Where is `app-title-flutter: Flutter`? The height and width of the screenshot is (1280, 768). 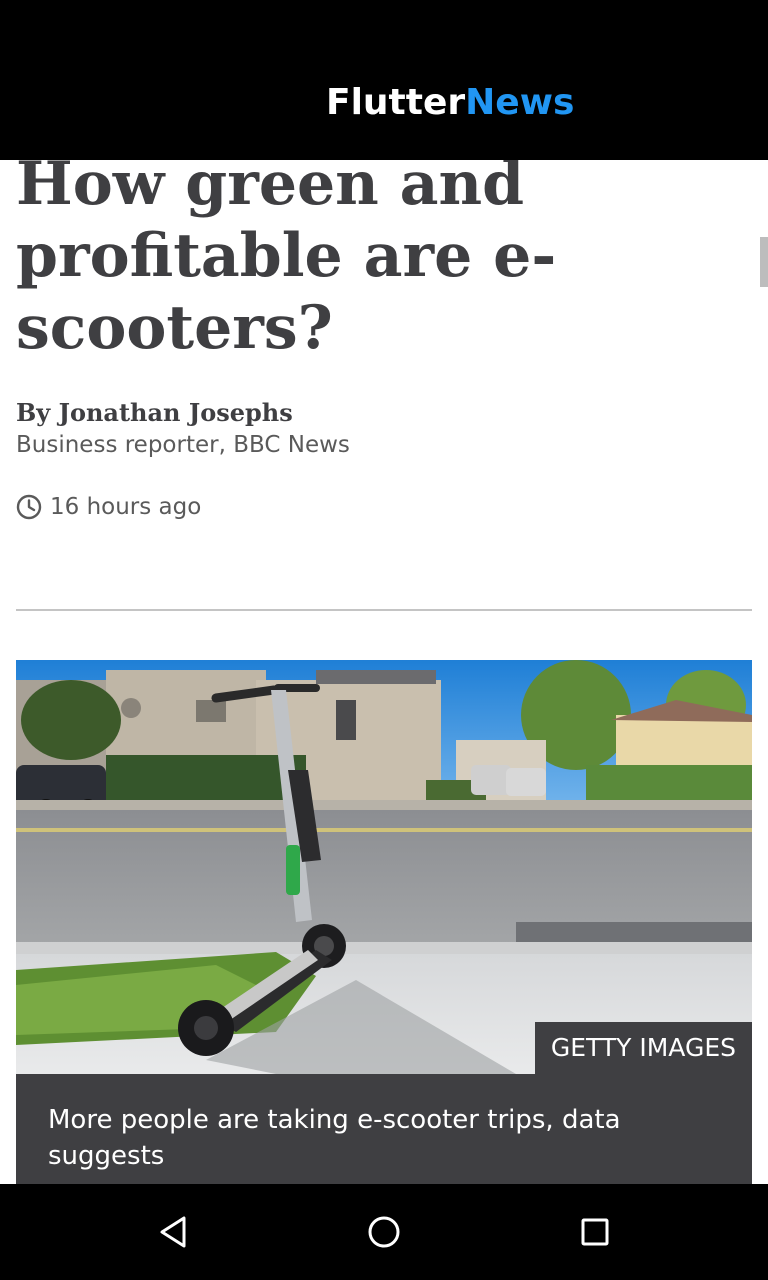
app-title-flutter: Flutter is located at coordinates (396, 102).